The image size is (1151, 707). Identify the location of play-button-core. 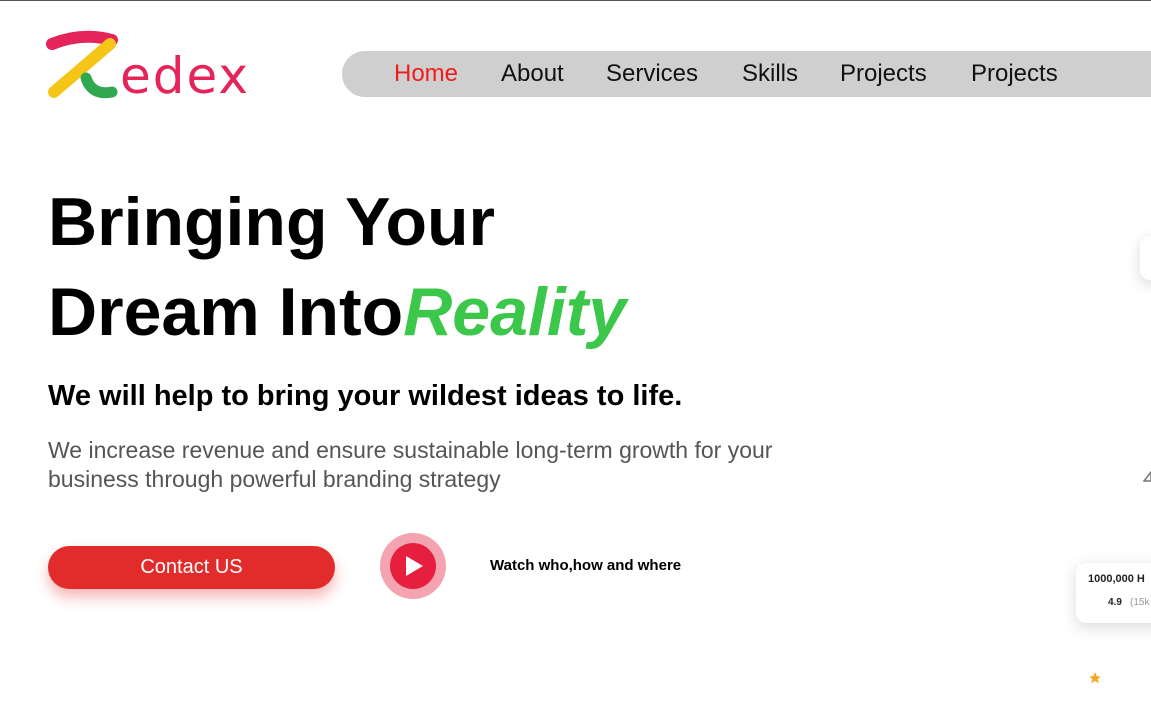
(413, 566).